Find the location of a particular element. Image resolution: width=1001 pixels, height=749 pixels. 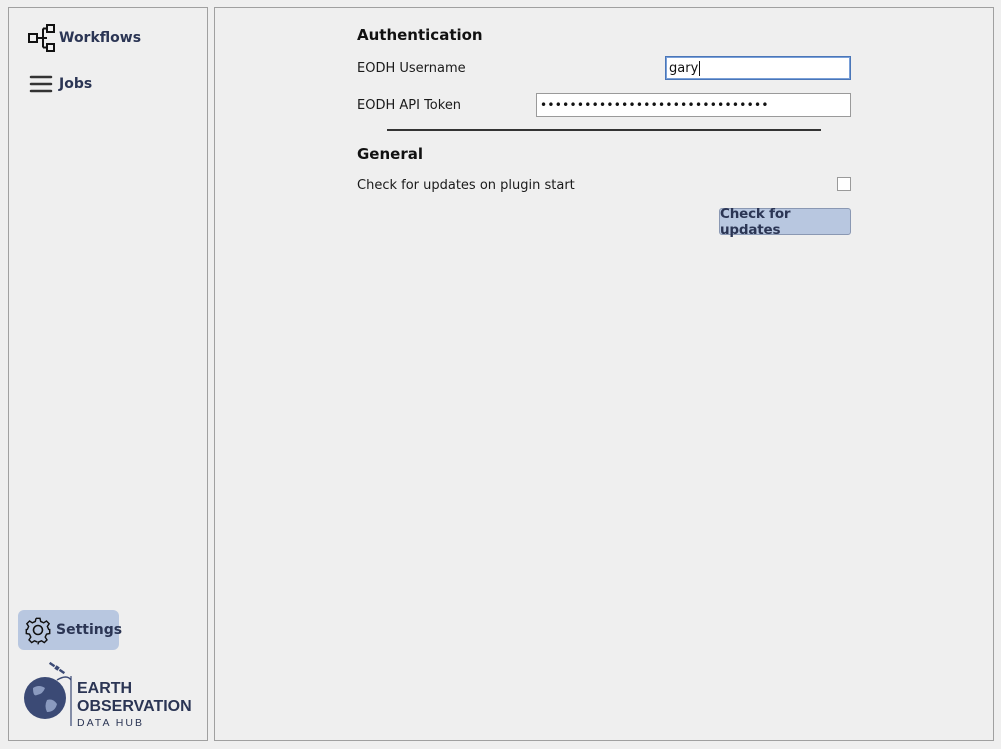

gear-icon is located at coordinates (38, 630).